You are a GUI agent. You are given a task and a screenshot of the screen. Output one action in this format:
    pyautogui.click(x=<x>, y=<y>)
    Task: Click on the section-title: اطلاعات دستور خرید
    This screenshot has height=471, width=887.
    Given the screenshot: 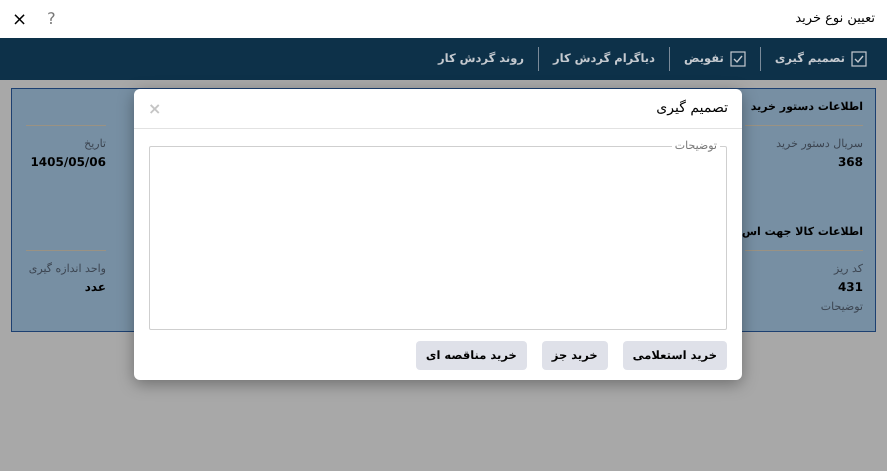 What is the action you would take?
    pyautogui.click(x=806, y=106)
    